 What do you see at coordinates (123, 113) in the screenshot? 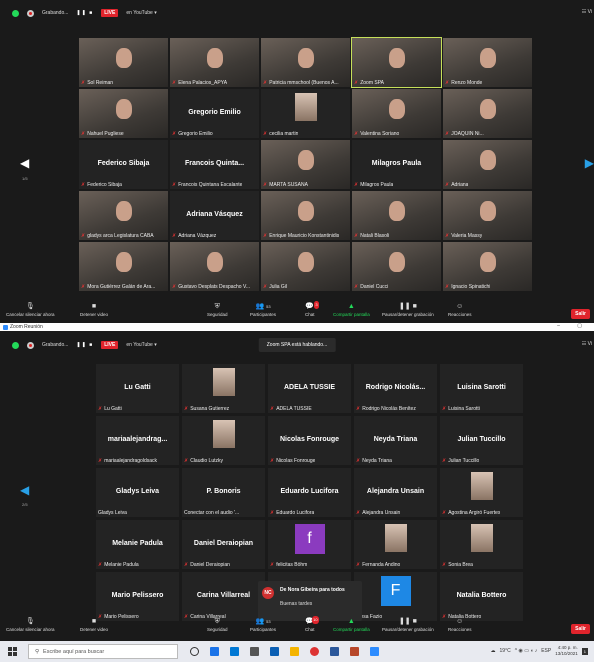
I see `participant-tile: ✗ Nahuel Pugliese` at bounding box center [123, 113].